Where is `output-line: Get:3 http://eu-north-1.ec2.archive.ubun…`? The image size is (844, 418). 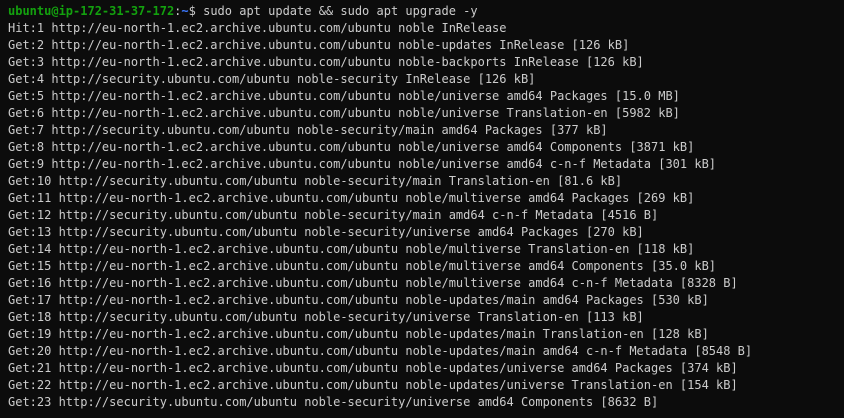 output-line: Get:3 http://eu-north-1.ec2.archive.ubun… is located at coordinates (326, 62).